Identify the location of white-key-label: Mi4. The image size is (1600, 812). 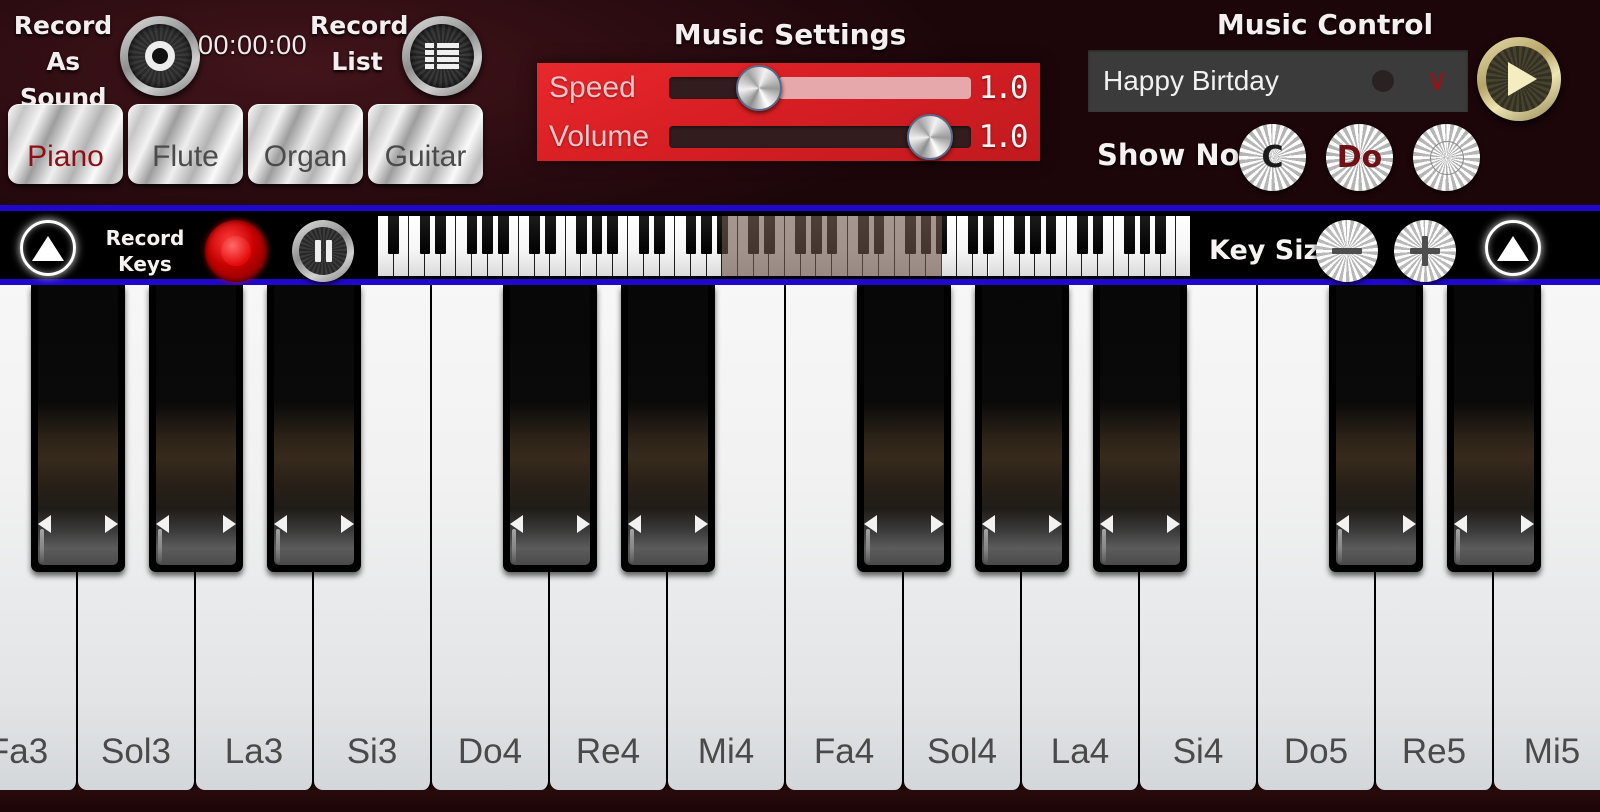
(726, 751).